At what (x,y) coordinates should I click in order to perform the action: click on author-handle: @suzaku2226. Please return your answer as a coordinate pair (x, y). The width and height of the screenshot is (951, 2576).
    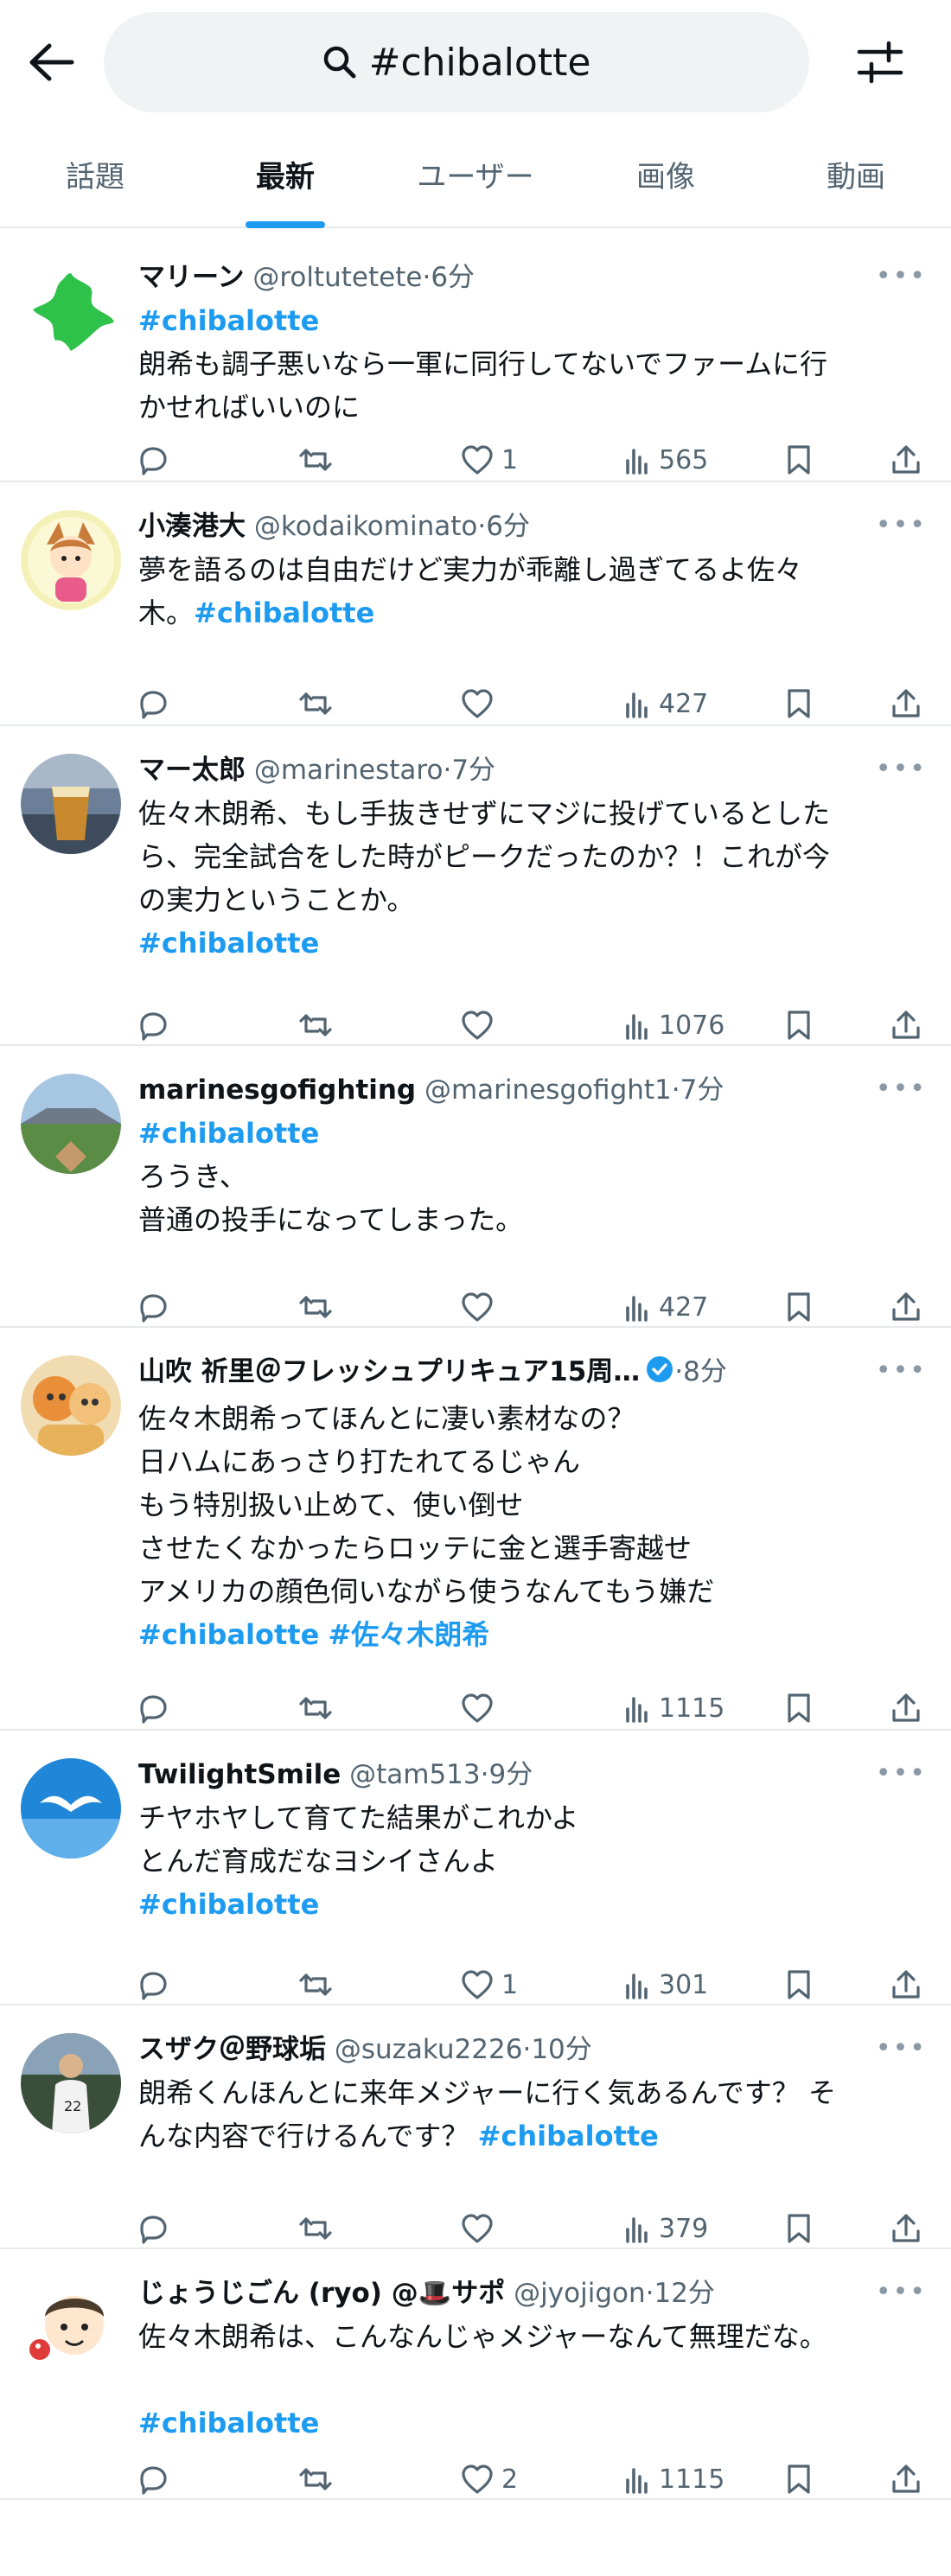
    Looking at the image, I should click on (429, 2049).